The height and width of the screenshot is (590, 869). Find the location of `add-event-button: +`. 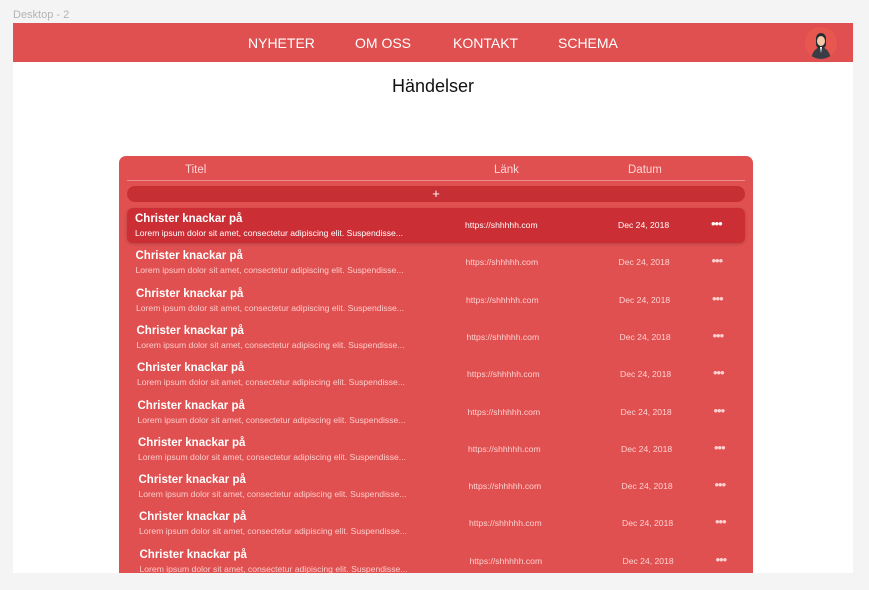

add-event-button: + is located at coordinates (436, 194).